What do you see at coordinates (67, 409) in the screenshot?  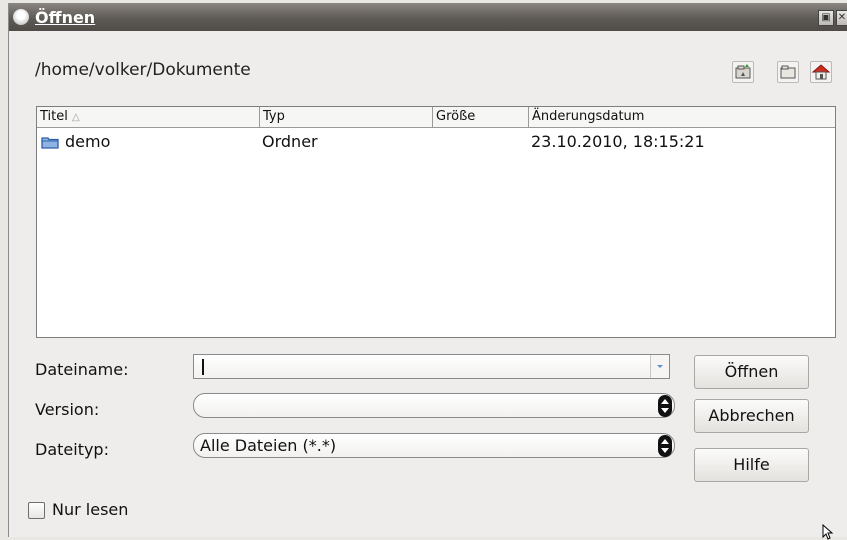 I see `version-label: Version:` at bounding box center [67, 409].